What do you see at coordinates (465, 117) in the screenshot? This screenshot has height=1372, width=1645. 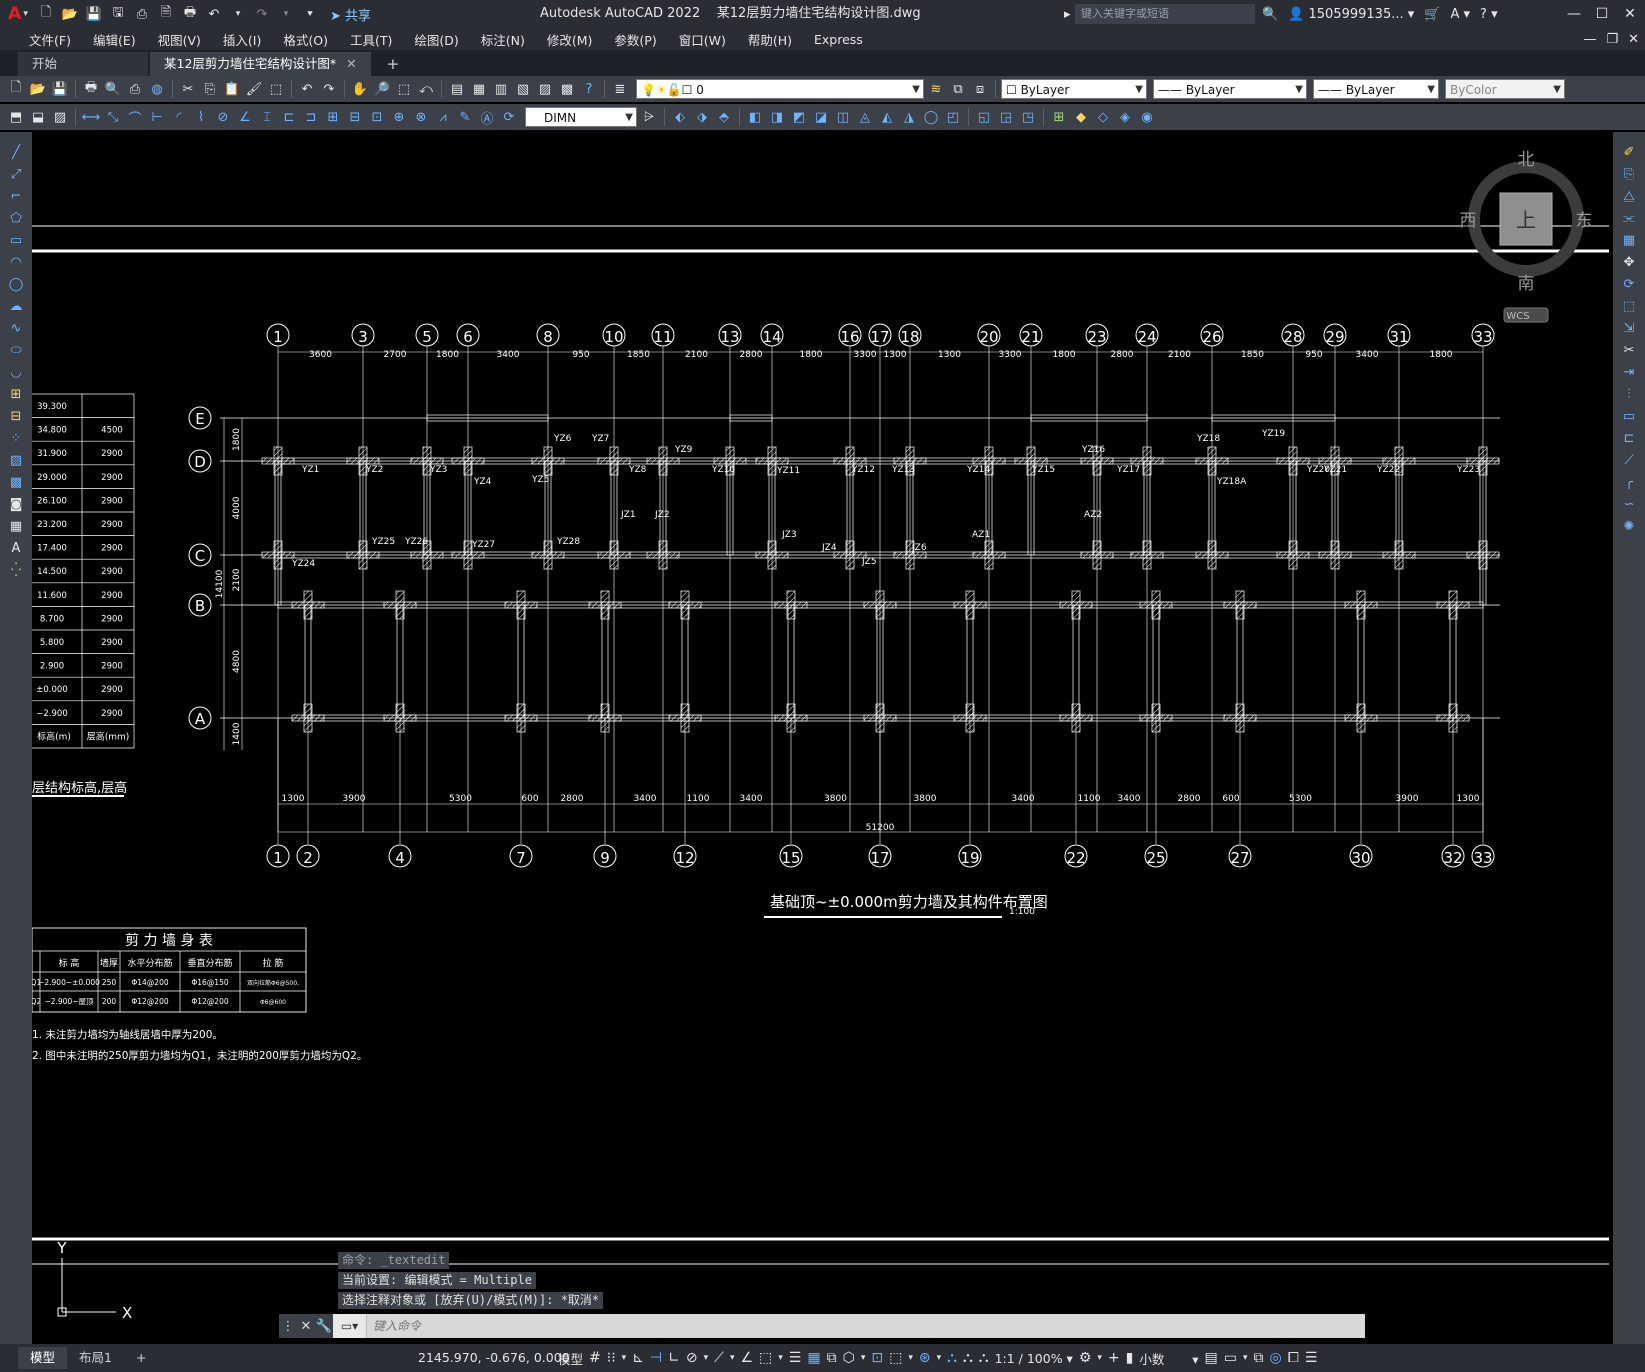 I see `dim-edit-icon: ✎` at bounding box center [465, 117].